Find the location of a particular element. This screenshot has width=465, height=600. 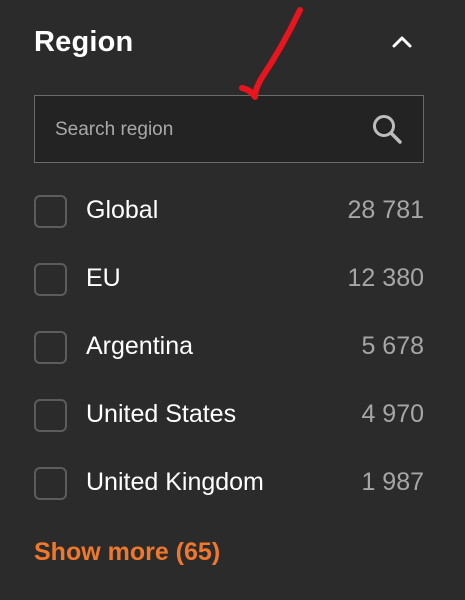

region-label: United Kingdom is located at coordinates (175, 482).